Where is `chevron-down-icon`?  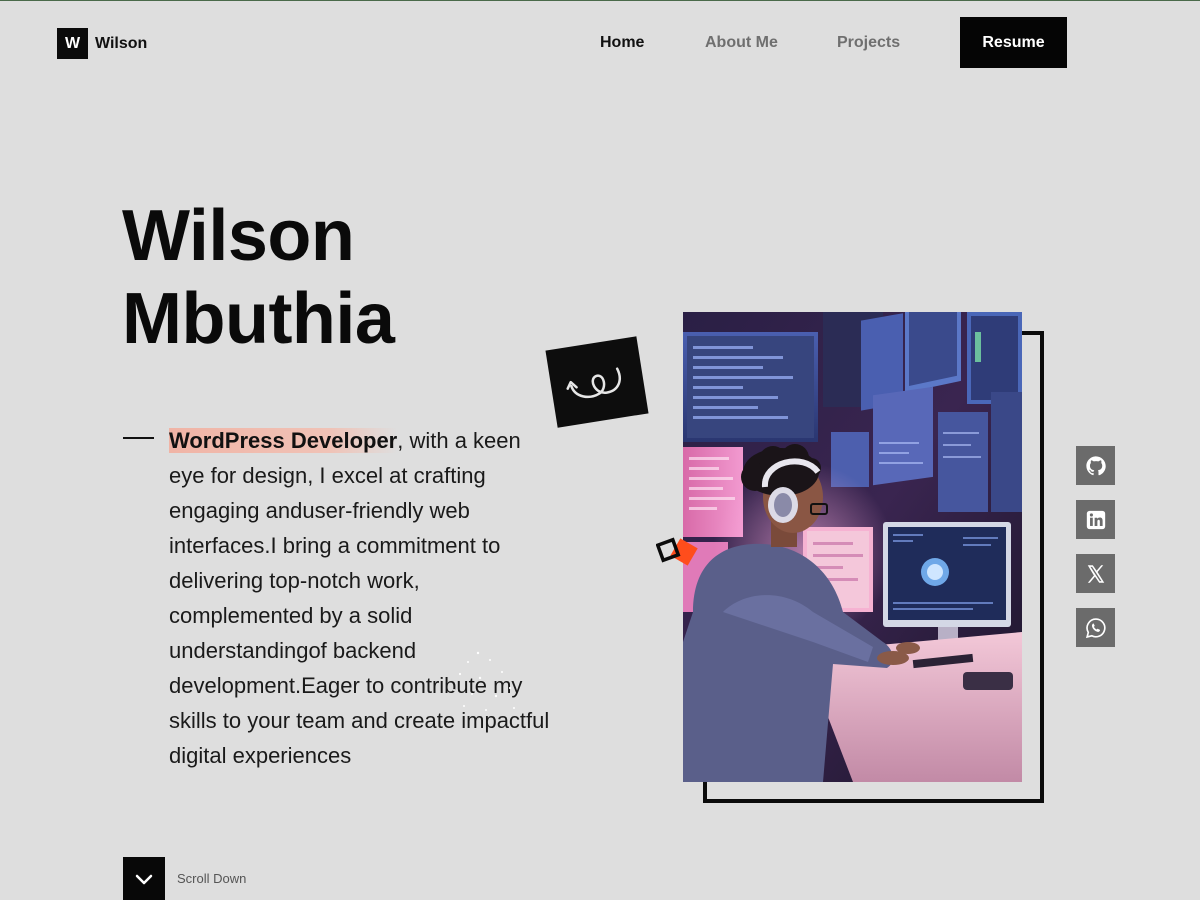 chevron-down-icon is located at coordinates (144, 879).